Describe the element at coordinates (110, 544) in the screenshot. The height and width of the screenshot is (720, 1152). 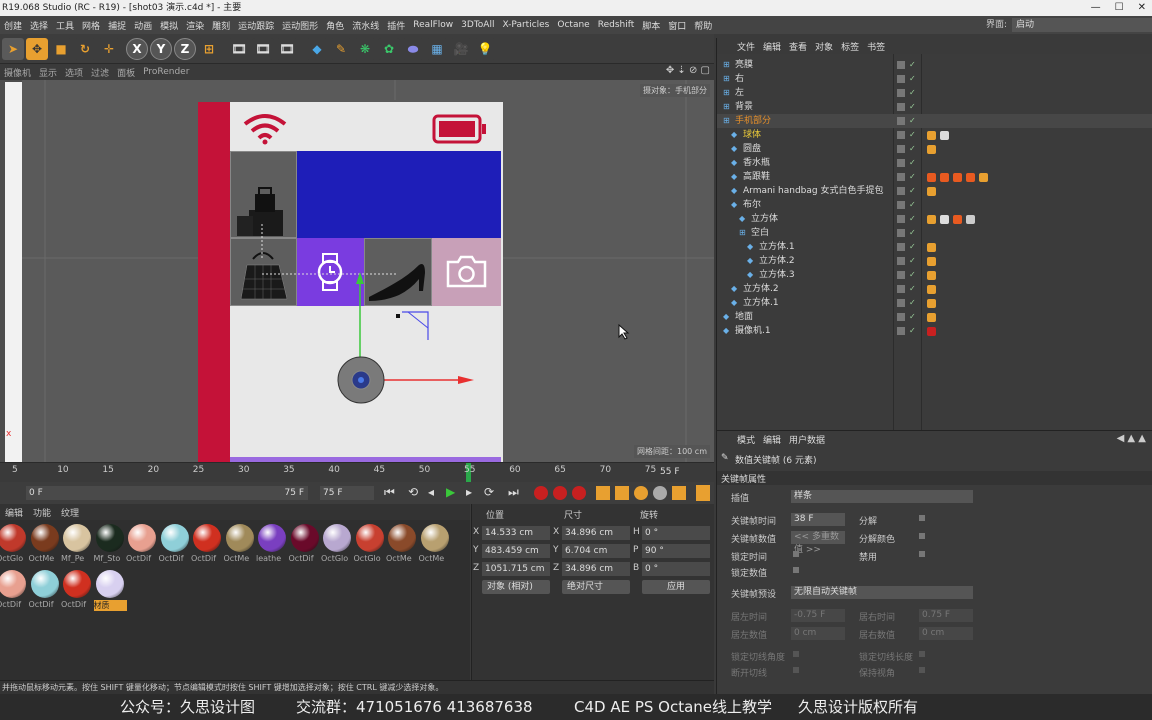
I see `material-swatch: Mf_Sto` at that location.